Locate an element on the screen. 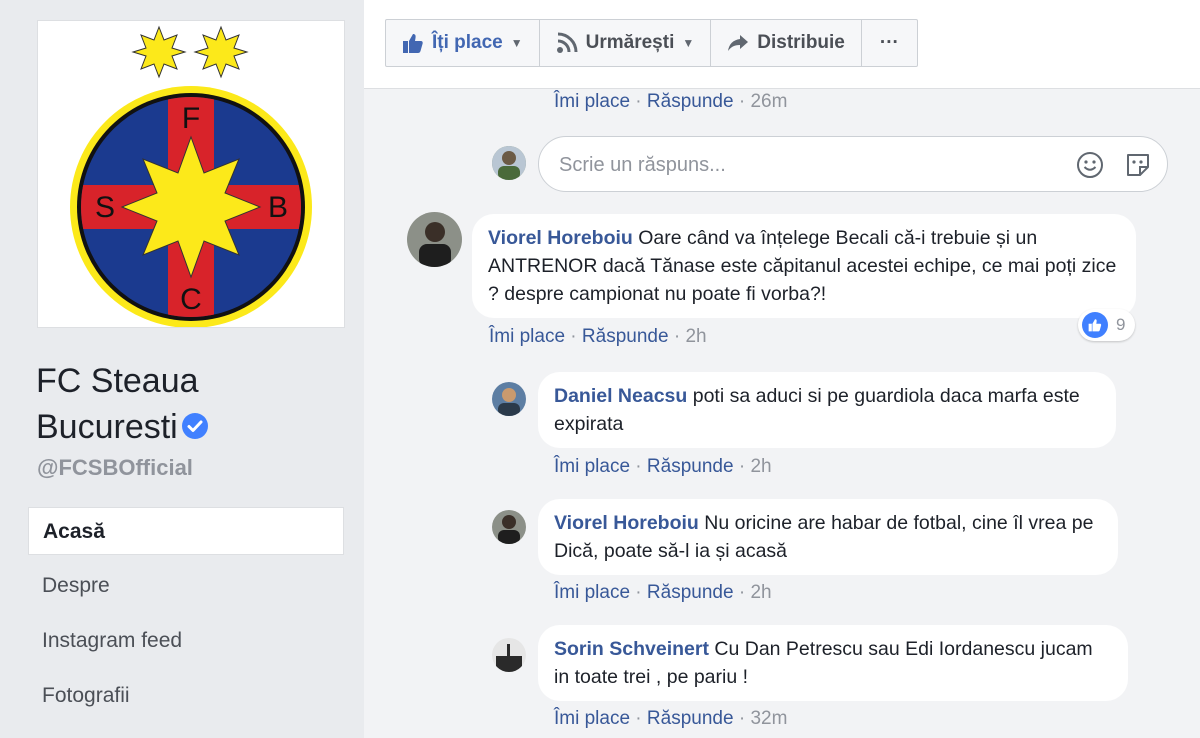 The width and height of the screenshot is (1200, 738). comment-timestamp: 32m is located at coordinates (768, 718).